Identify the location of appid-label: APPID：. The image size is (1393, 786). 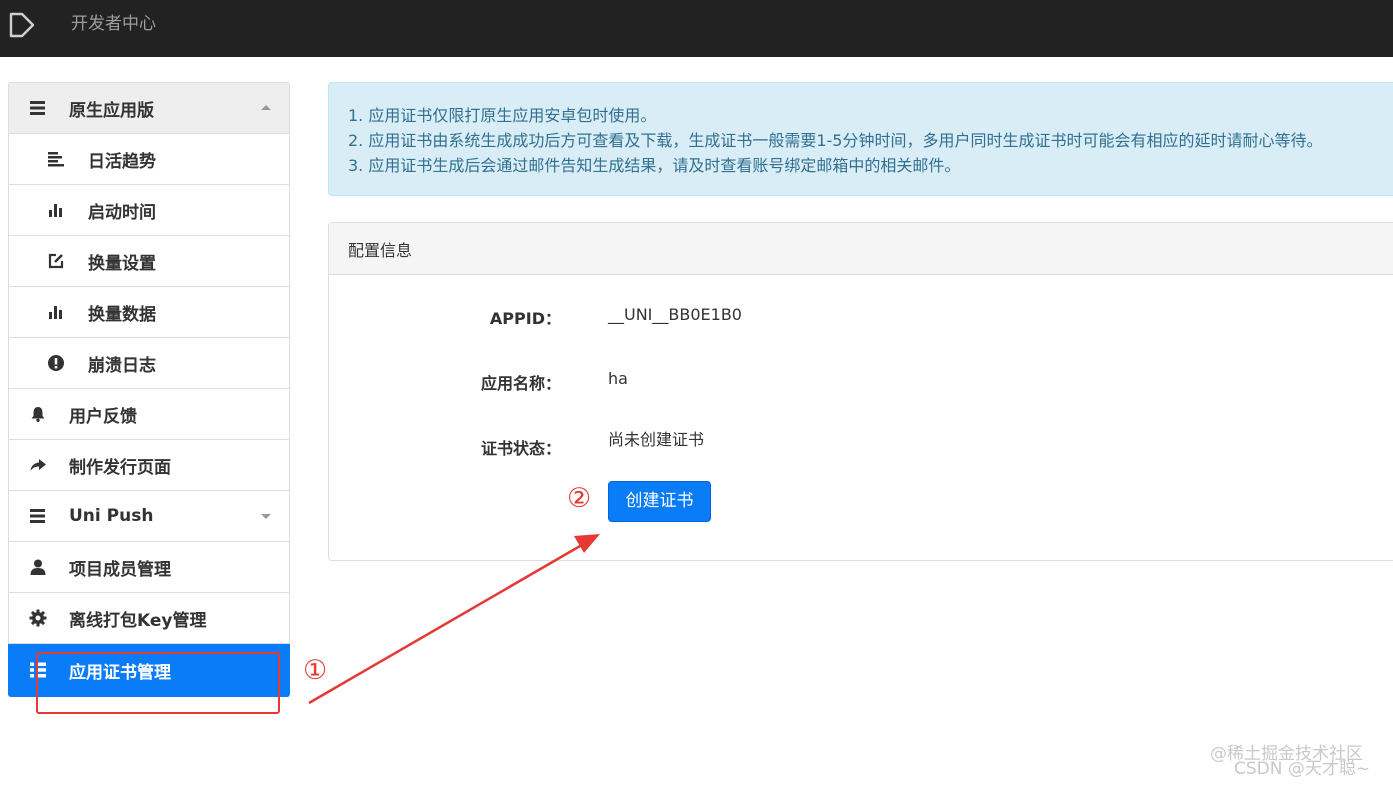
(525, 318).